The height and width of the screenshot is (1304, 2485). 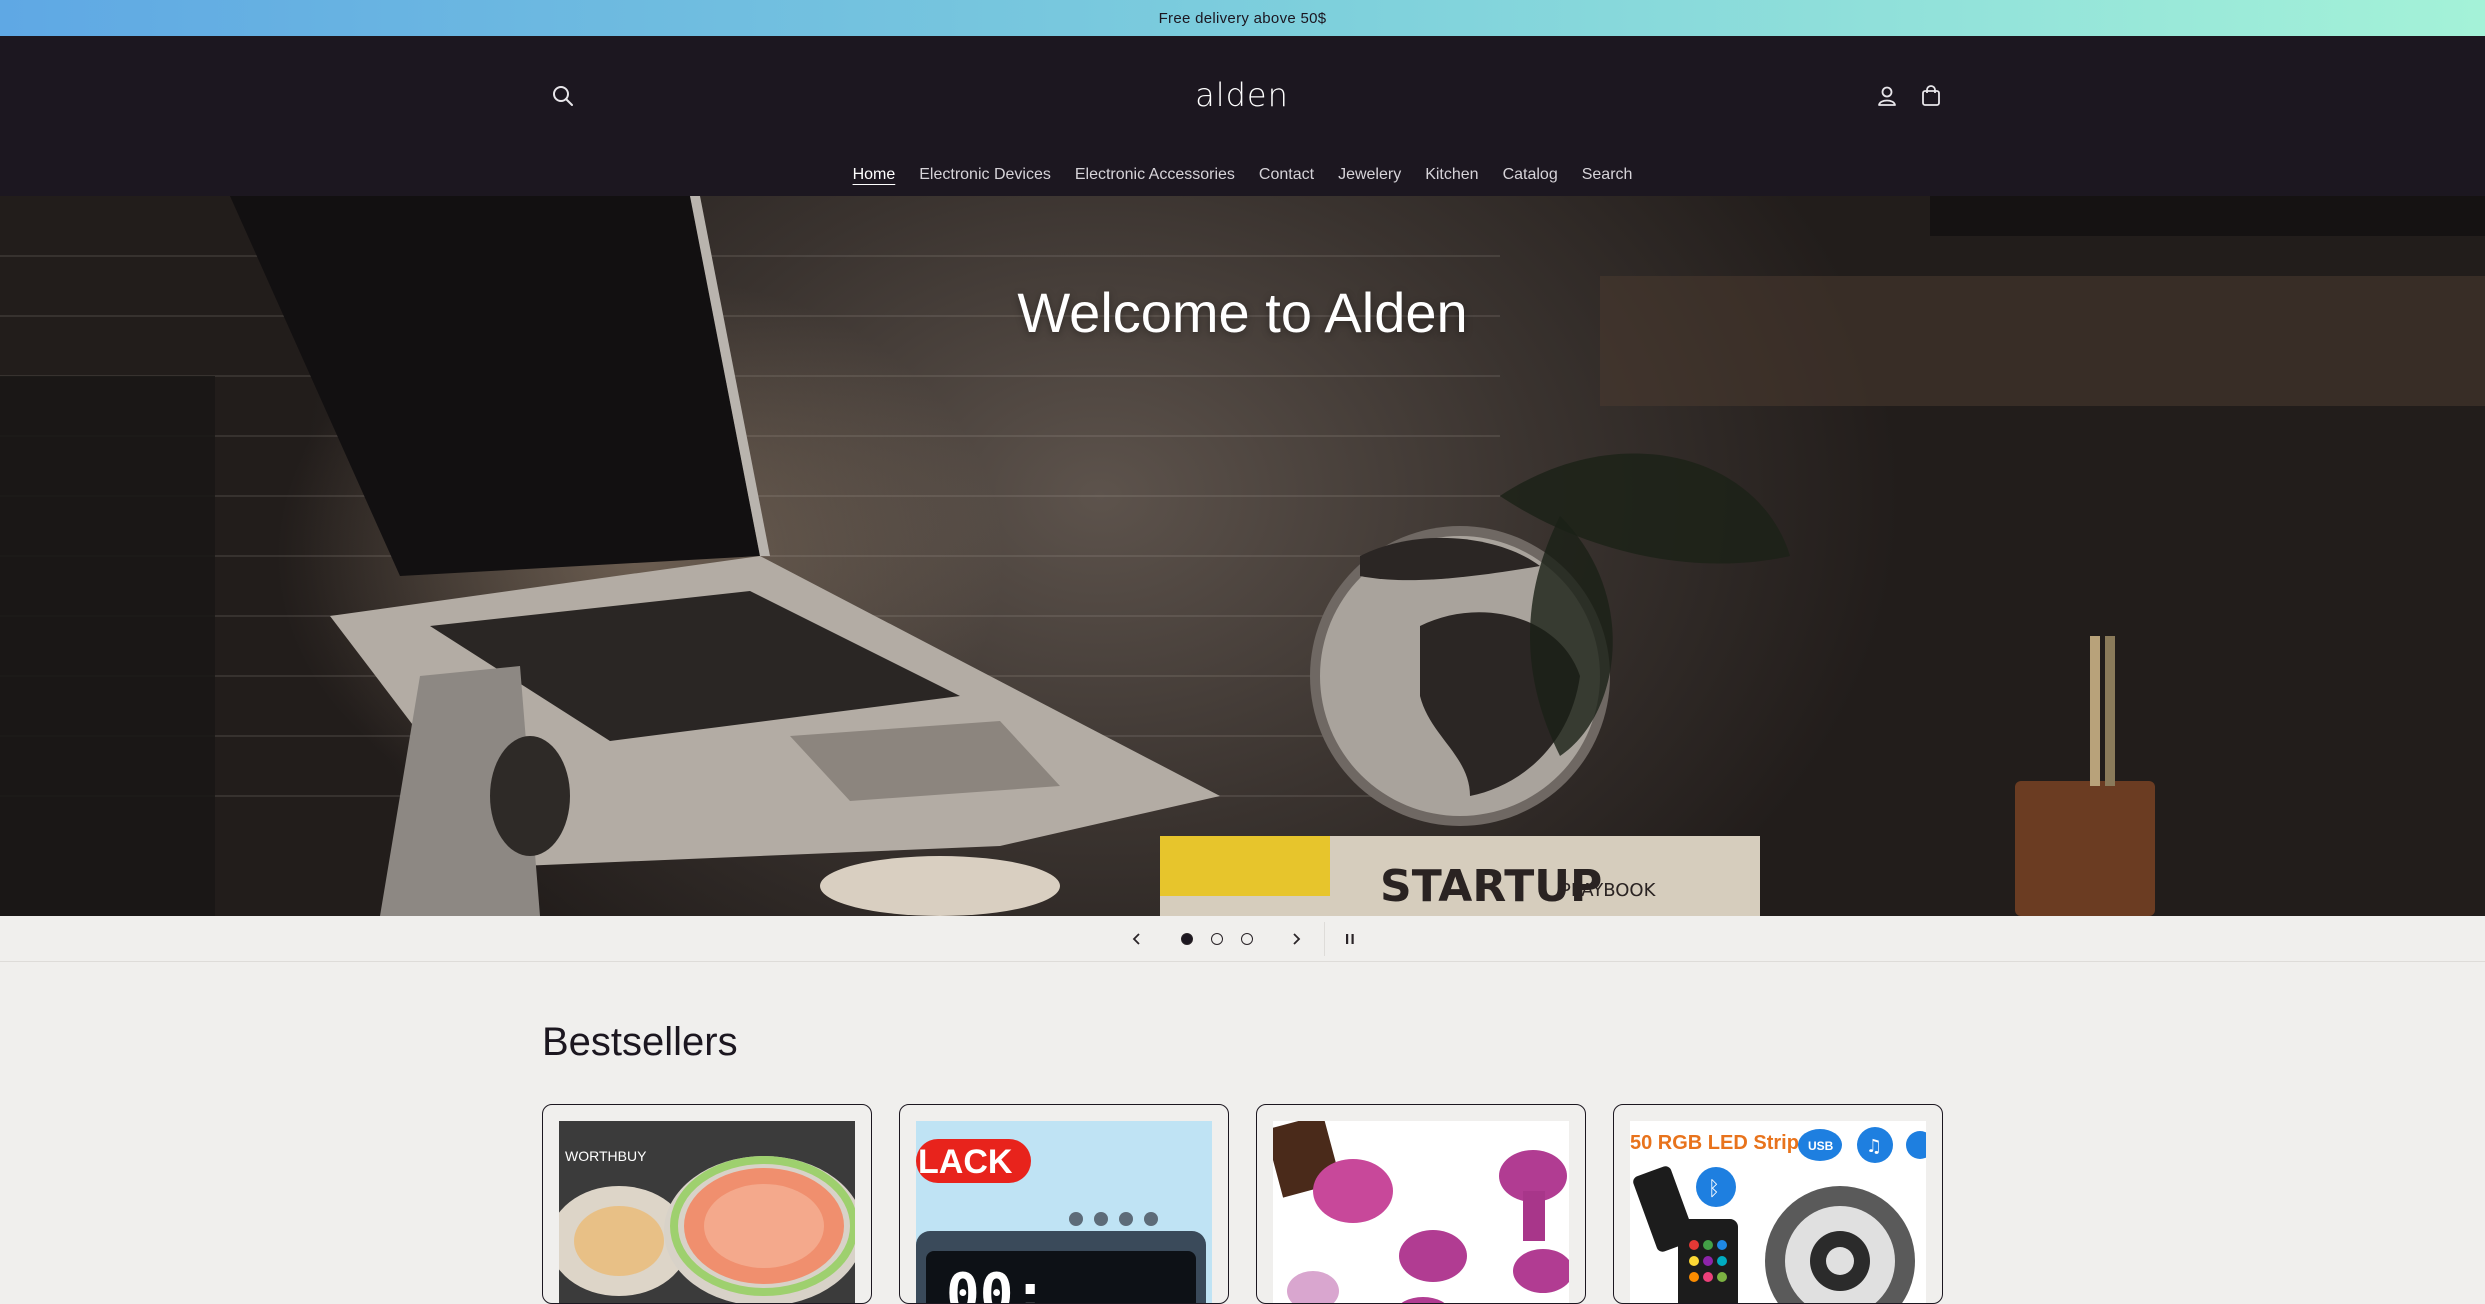 I want to click on svg-text: 00:, so click(x=996, y=1283).